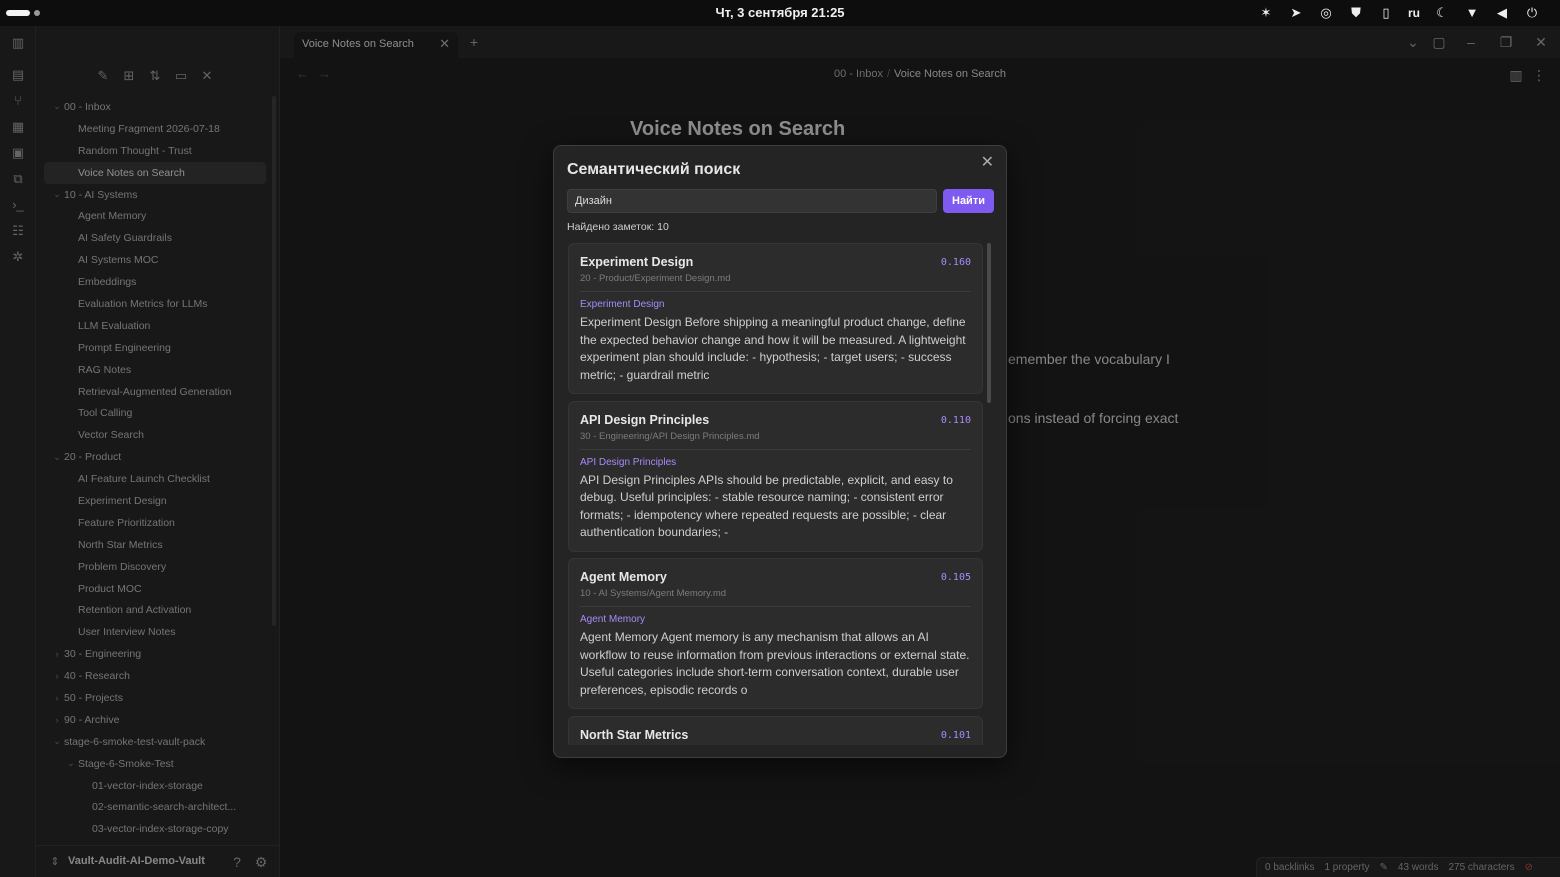 The image size is (1560, 877). What do you see at coordinates (654, 169) in the screenshot?
I see `modal-title: Семантический поиск` at bounding box center [654, 169].